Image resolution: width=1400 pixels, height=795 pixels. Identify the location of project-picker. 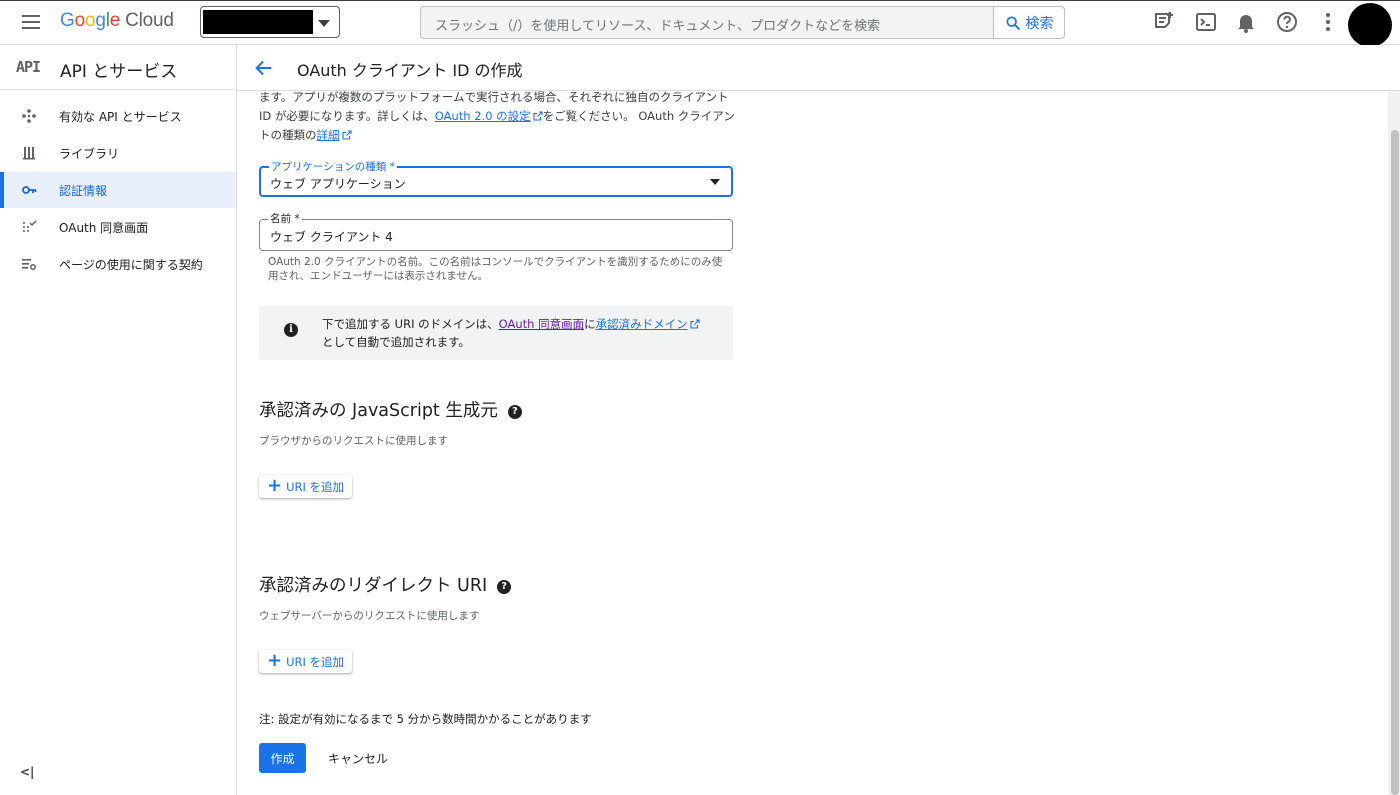
(270, 22).